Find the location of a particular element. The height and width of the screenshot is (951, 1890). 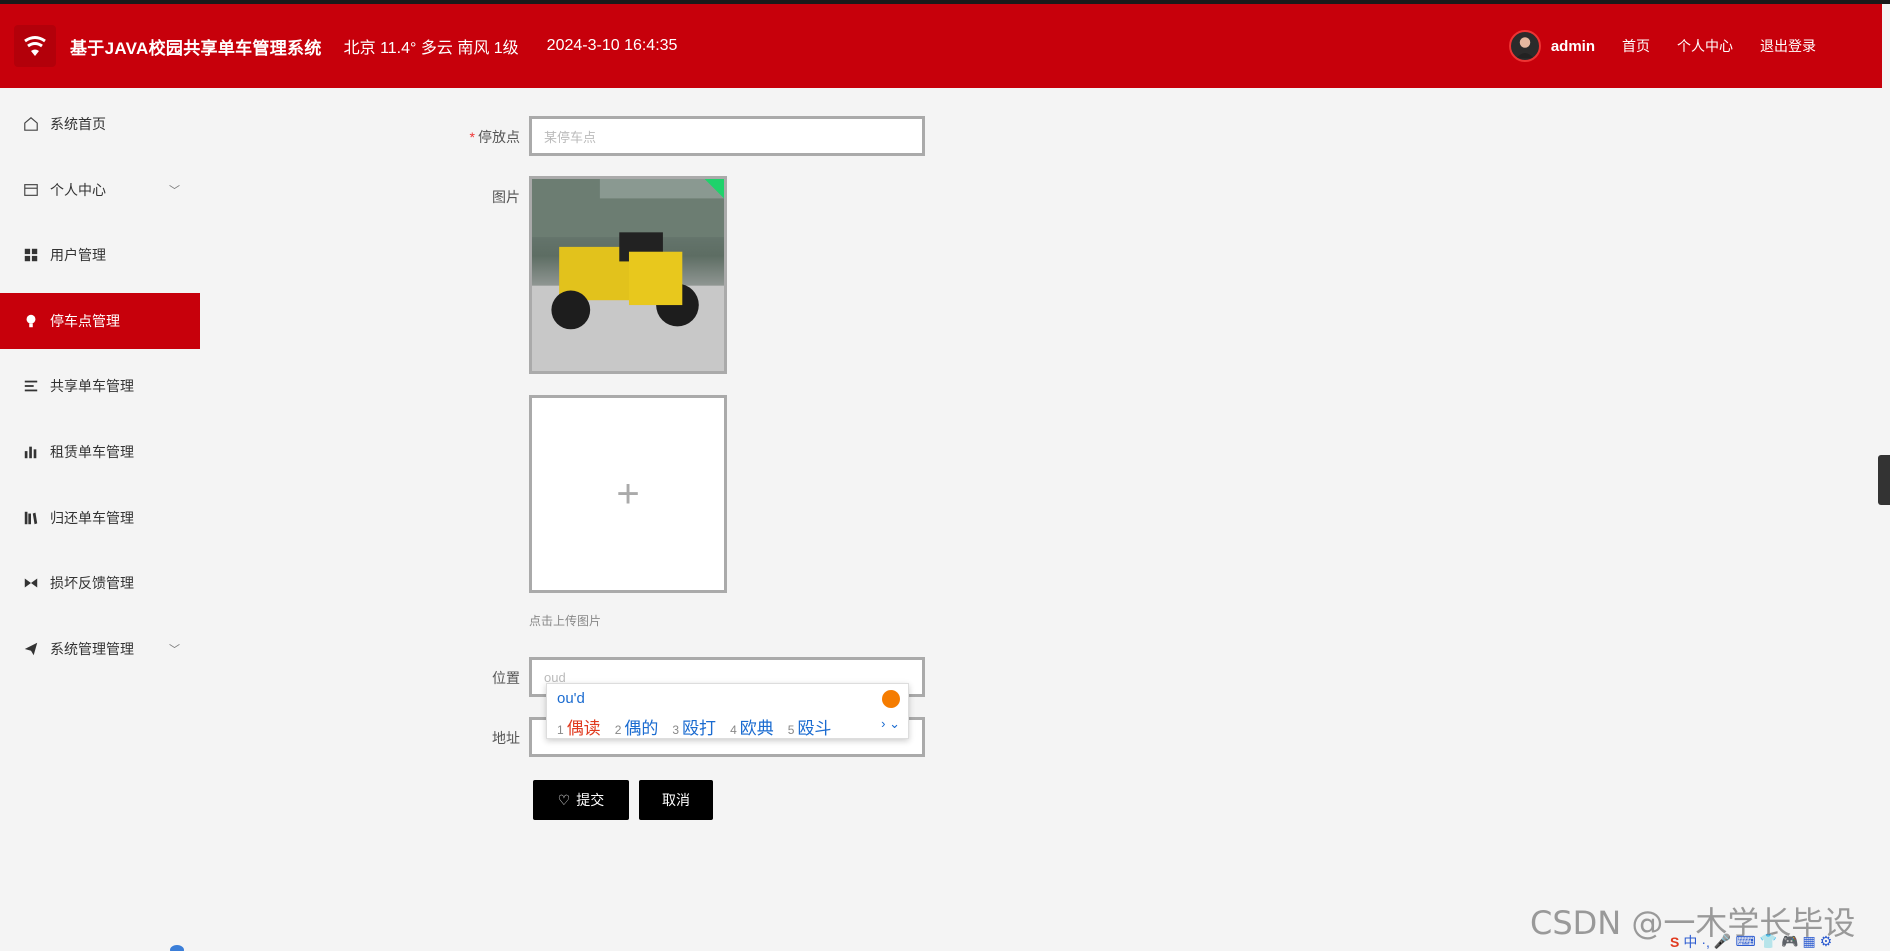

datetime: 2024-3-10 16:4:35 is located at coordinates (612, 45).